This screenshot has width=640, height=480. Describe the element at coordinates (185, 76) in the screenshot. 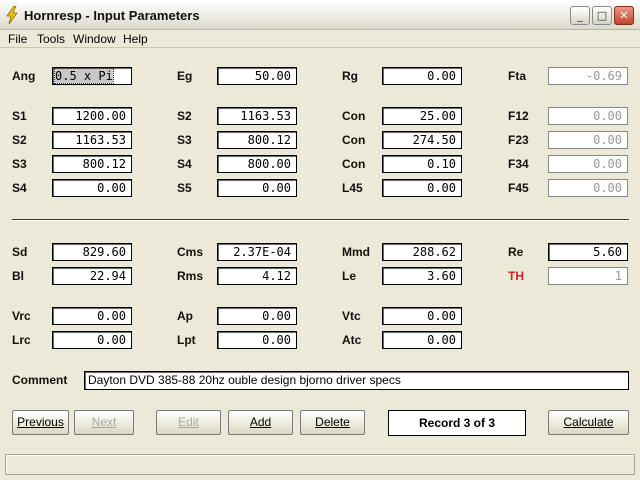

I see `eg-label: Eg` at that location.